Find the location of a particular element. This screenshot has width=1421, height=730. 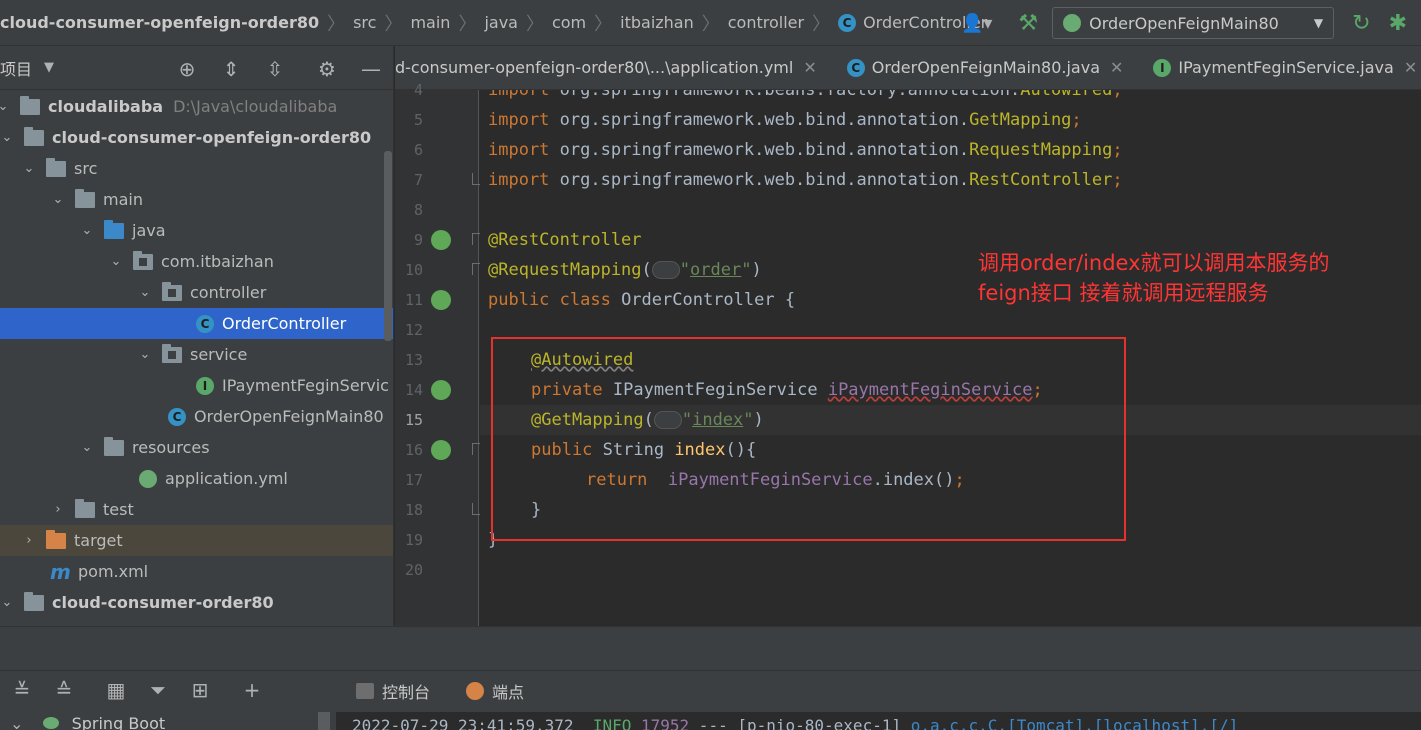

tree-item: ⌄ cloudalibaba D:\Java\cloudalibaba is located at coordinates (196, 106).